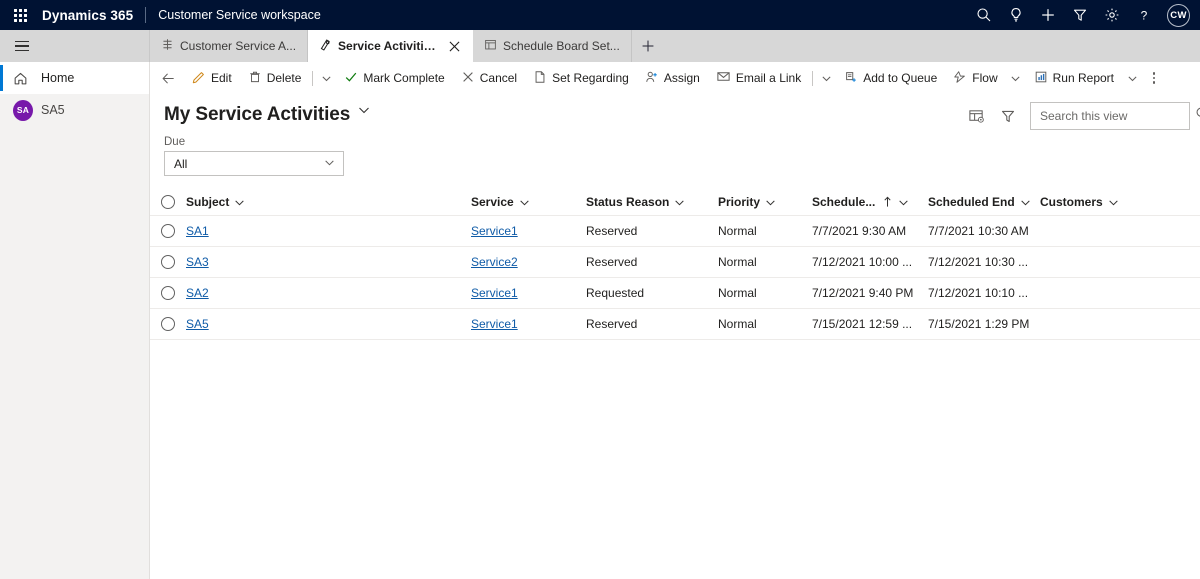  What do you see at coordinates (328, 293) in the screenshot?
I see `cell-subject: SA2` at bounding box center [328, 293].